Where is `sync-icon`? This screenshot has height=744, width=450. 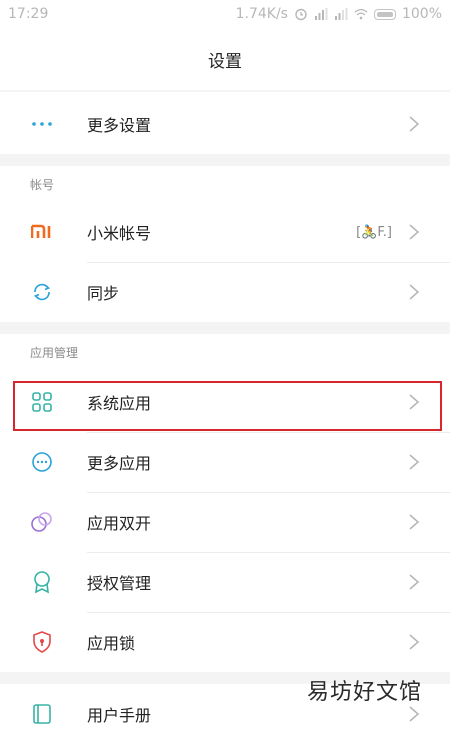 sync-icon is located at coordinates (42, 292).